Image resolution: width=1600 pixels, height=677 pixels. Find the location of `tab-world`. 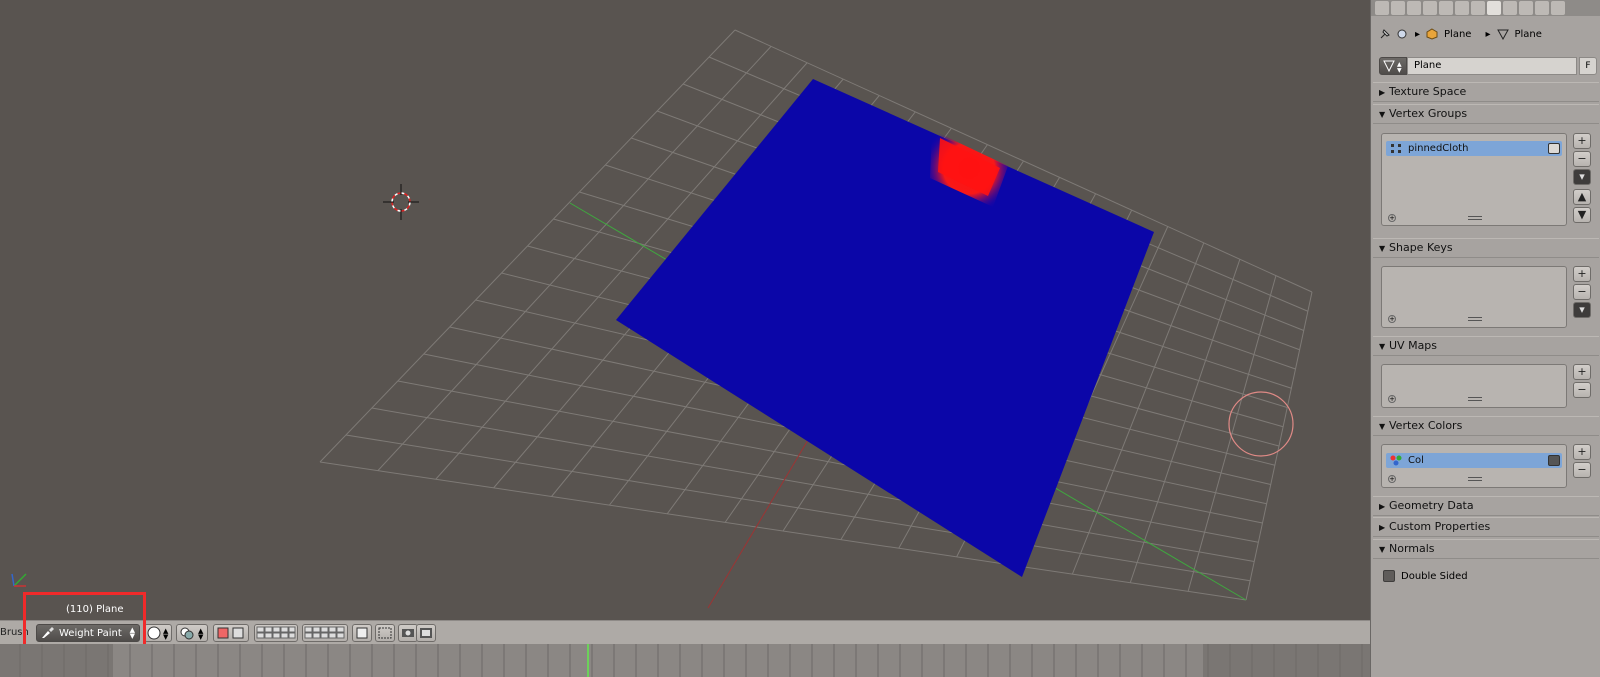

tab-world is located at coordinates (1430, 8).